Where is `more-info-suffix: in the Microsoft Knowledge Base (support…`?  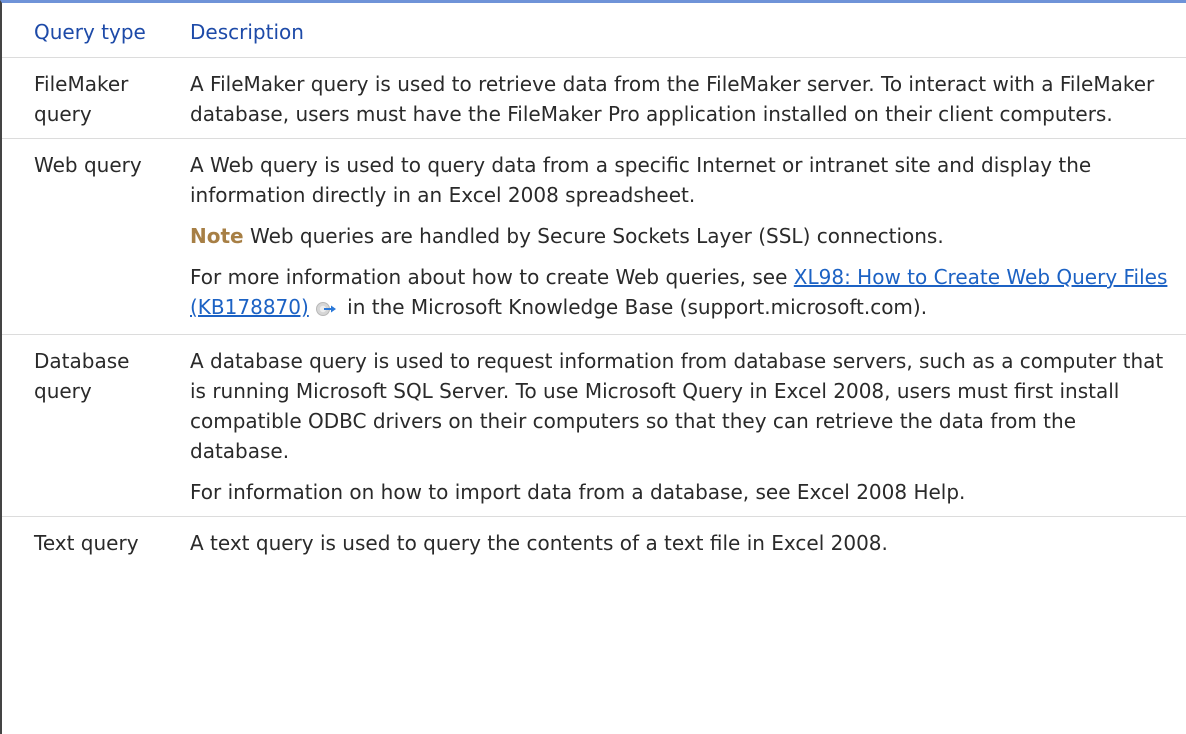 more-info-suffix: in the Microsoft Knowledge Base (support… is located at coordinates (634, 307).